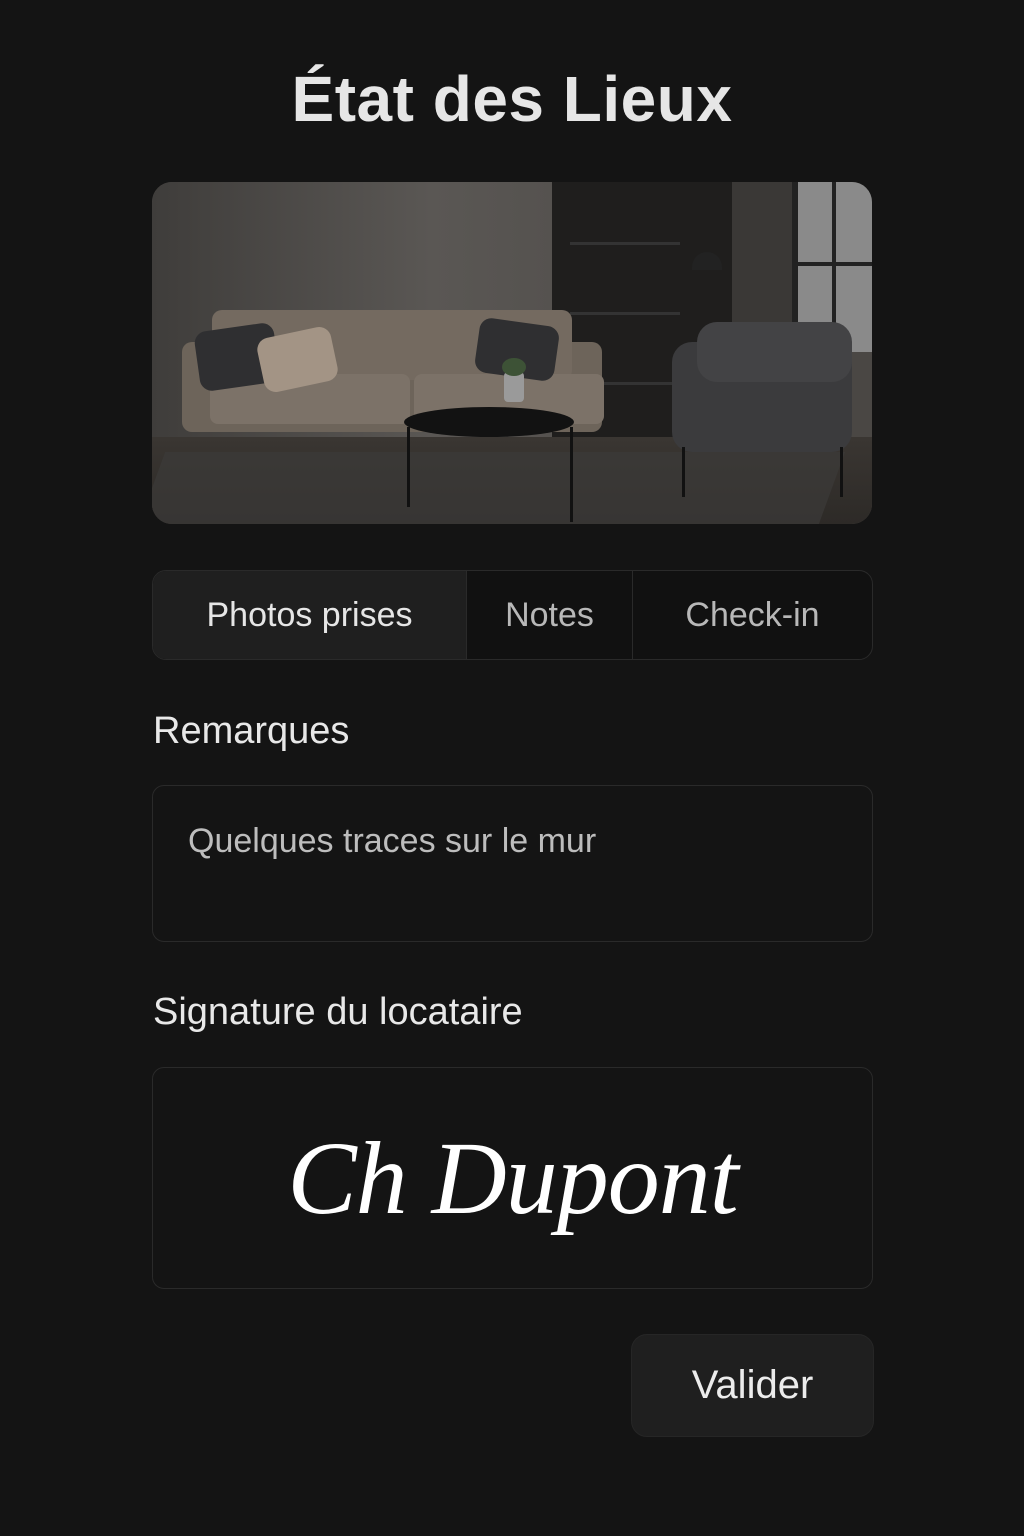 The height and width of the screenshot is (1536, 1024). I want to click on signature-label: Signature du locataire, so click(338, 1012).